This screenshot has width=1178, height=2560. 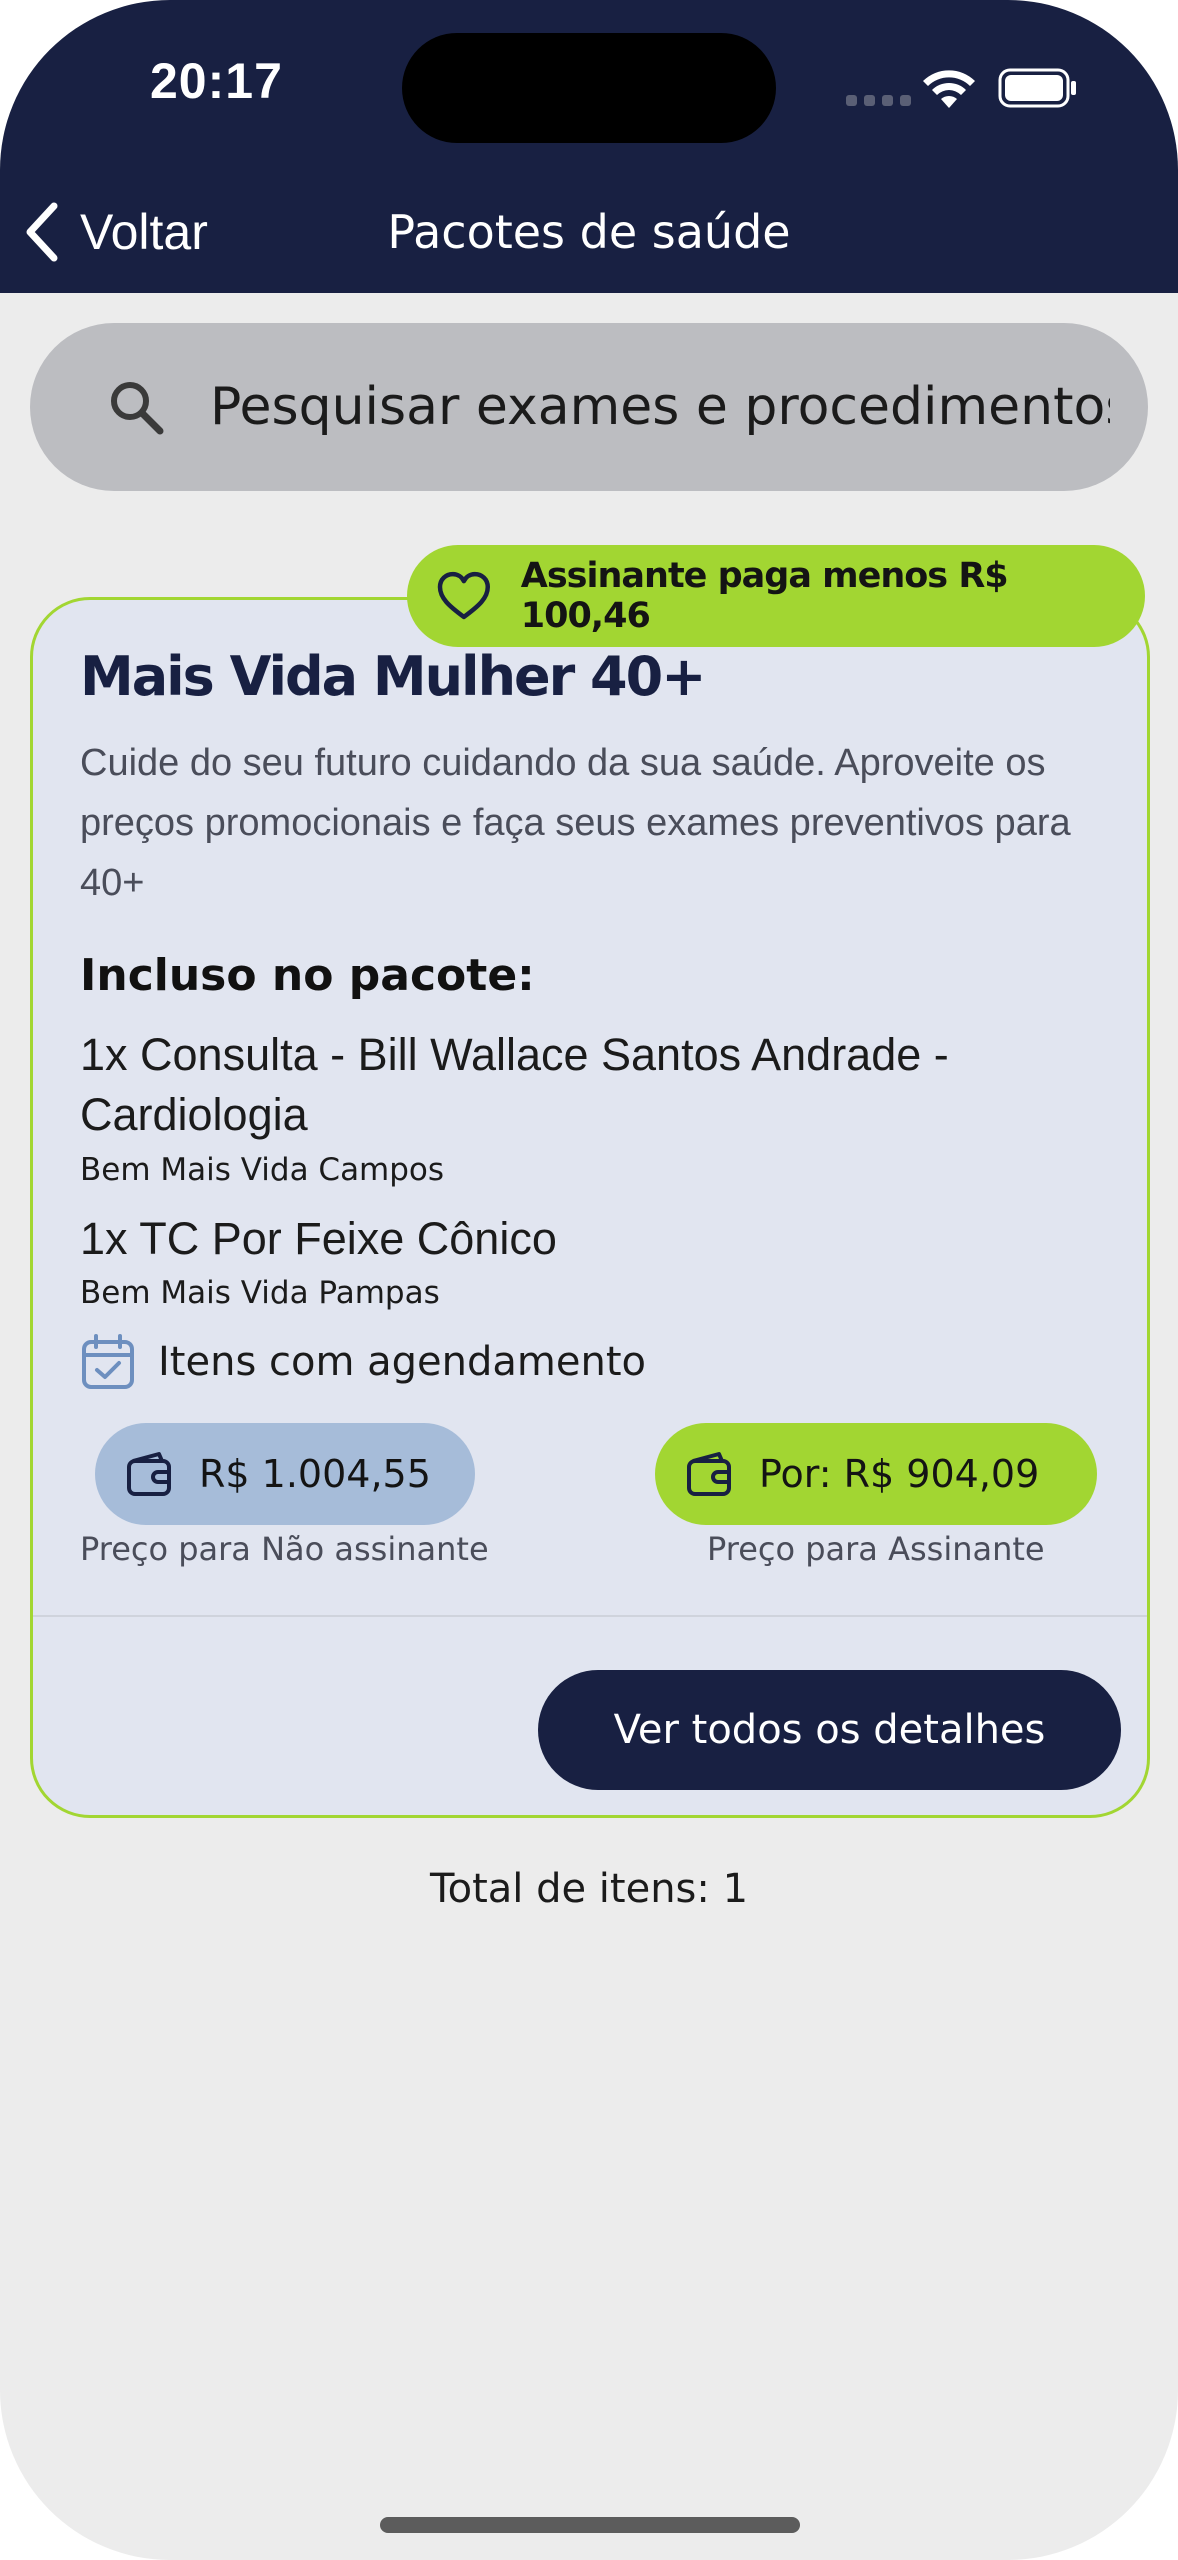 What do you see at coordinates (590, 2525) in the screenshot?
I see `home-indicator` at bounding box center [590, 2525].